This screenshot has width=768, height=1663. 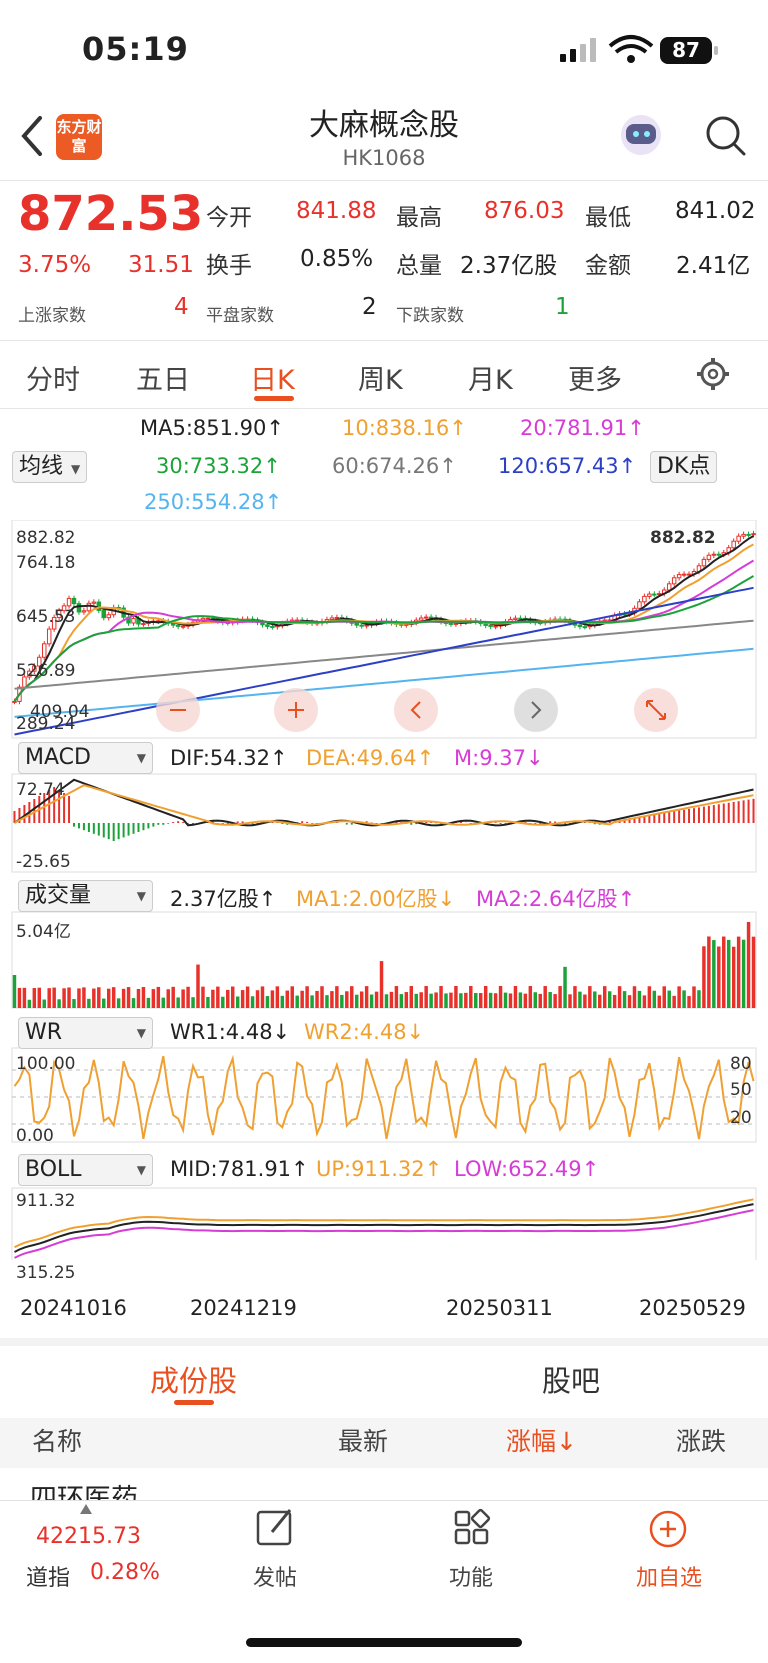 What do you see at coordinates (383, 1526) in the screenshot?
I see `nav-icons` at bounding box center [383, 1526].